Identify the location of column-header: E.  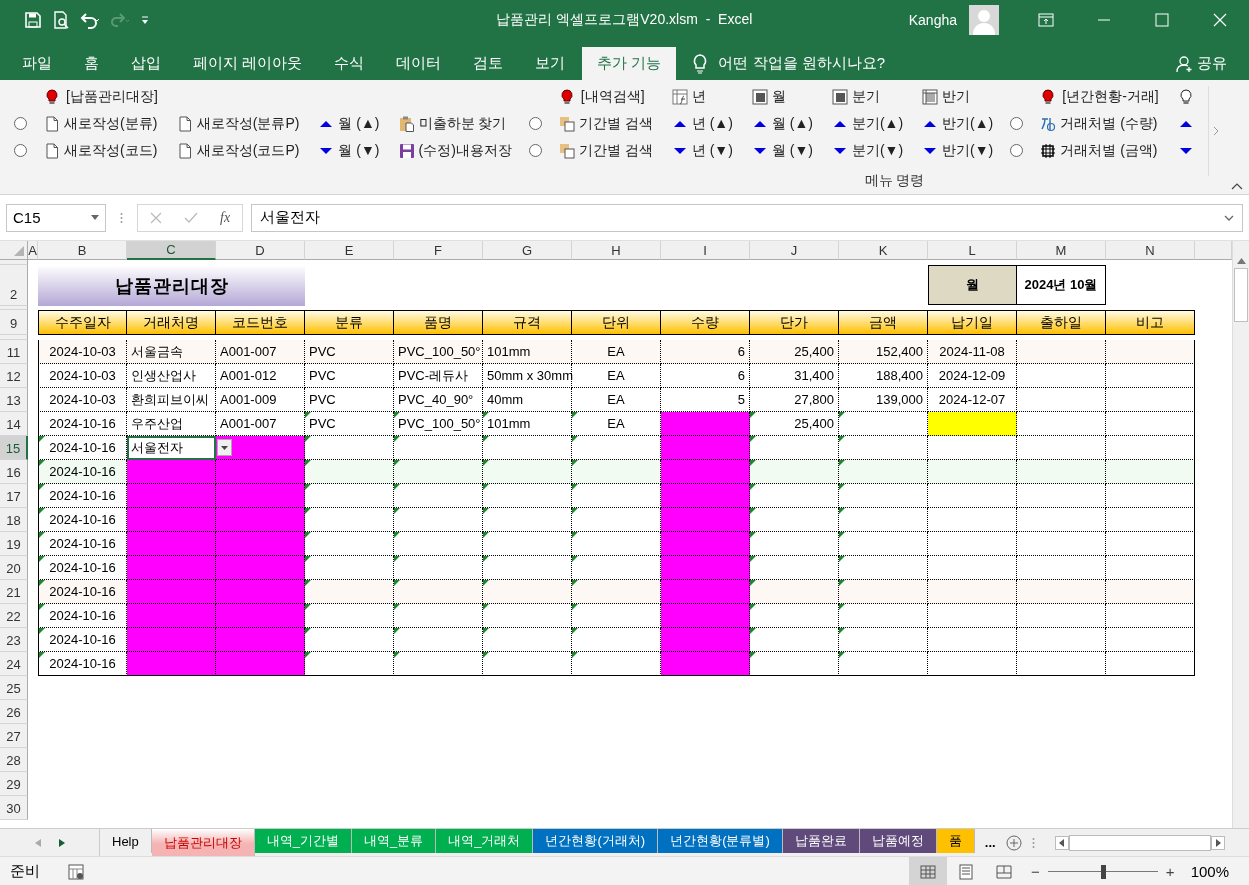
(349, 250).